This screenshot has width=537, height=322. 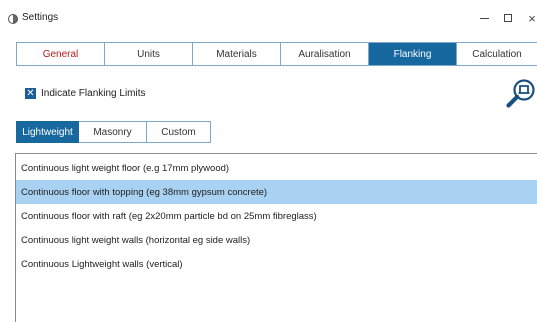 I want to click on tab-flanking: Flanking, so click(x=412, y=54).